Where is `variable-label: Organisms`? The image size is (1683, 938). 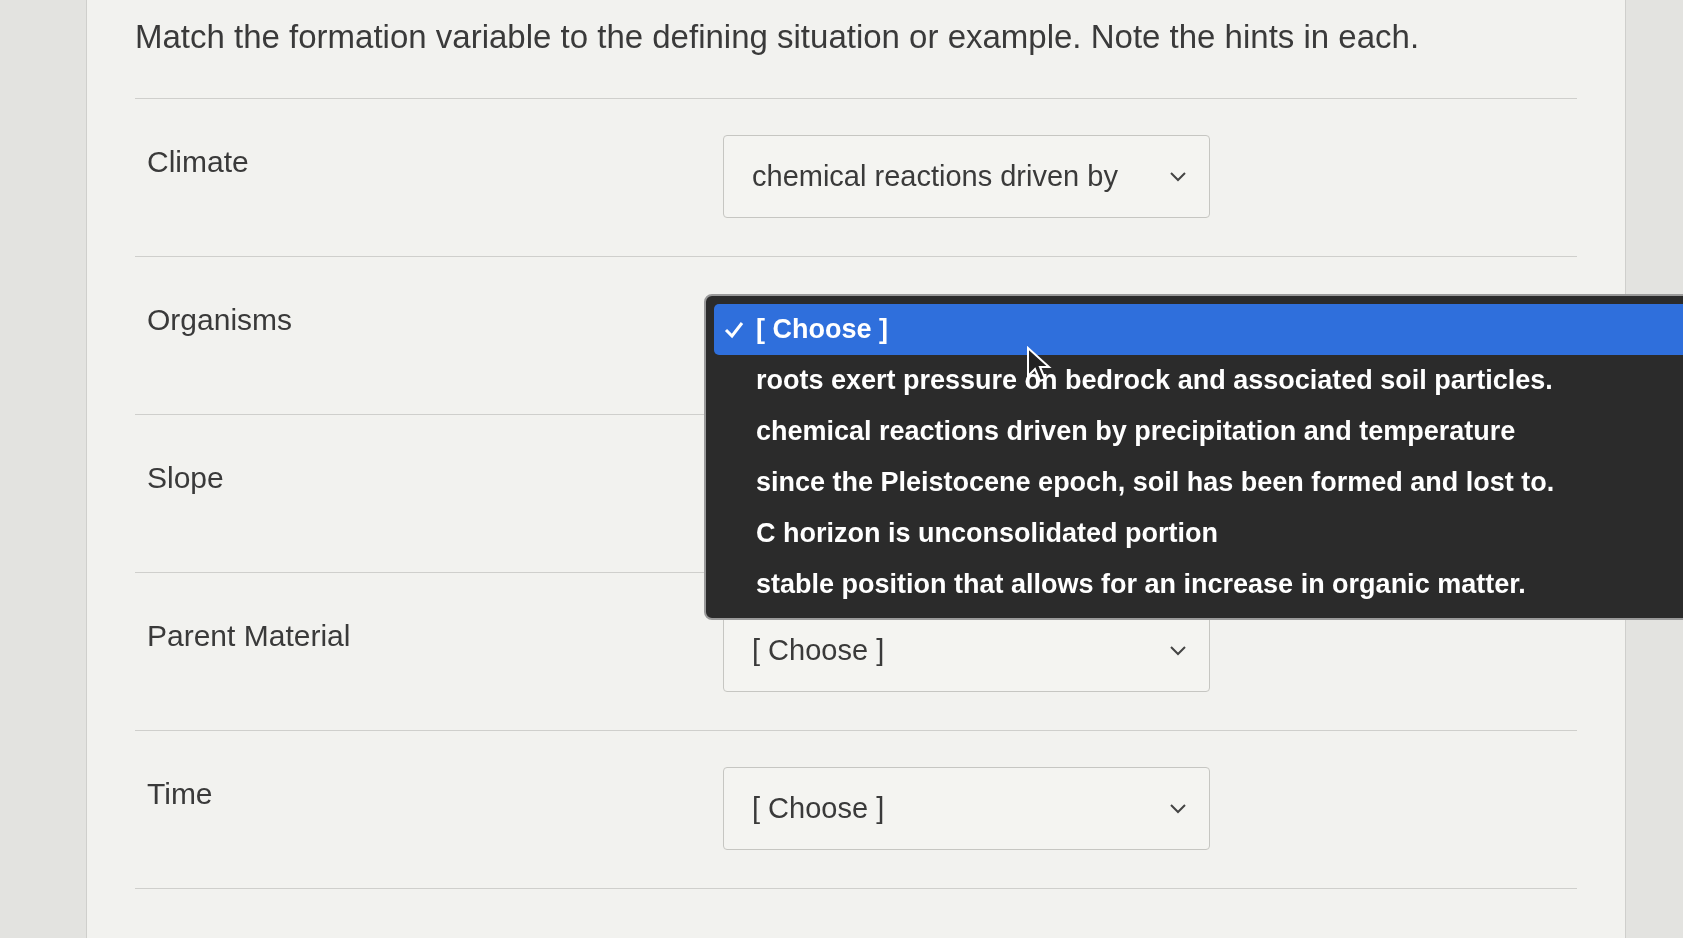 variable-label: Organisms is located at coordinates (220, 319).